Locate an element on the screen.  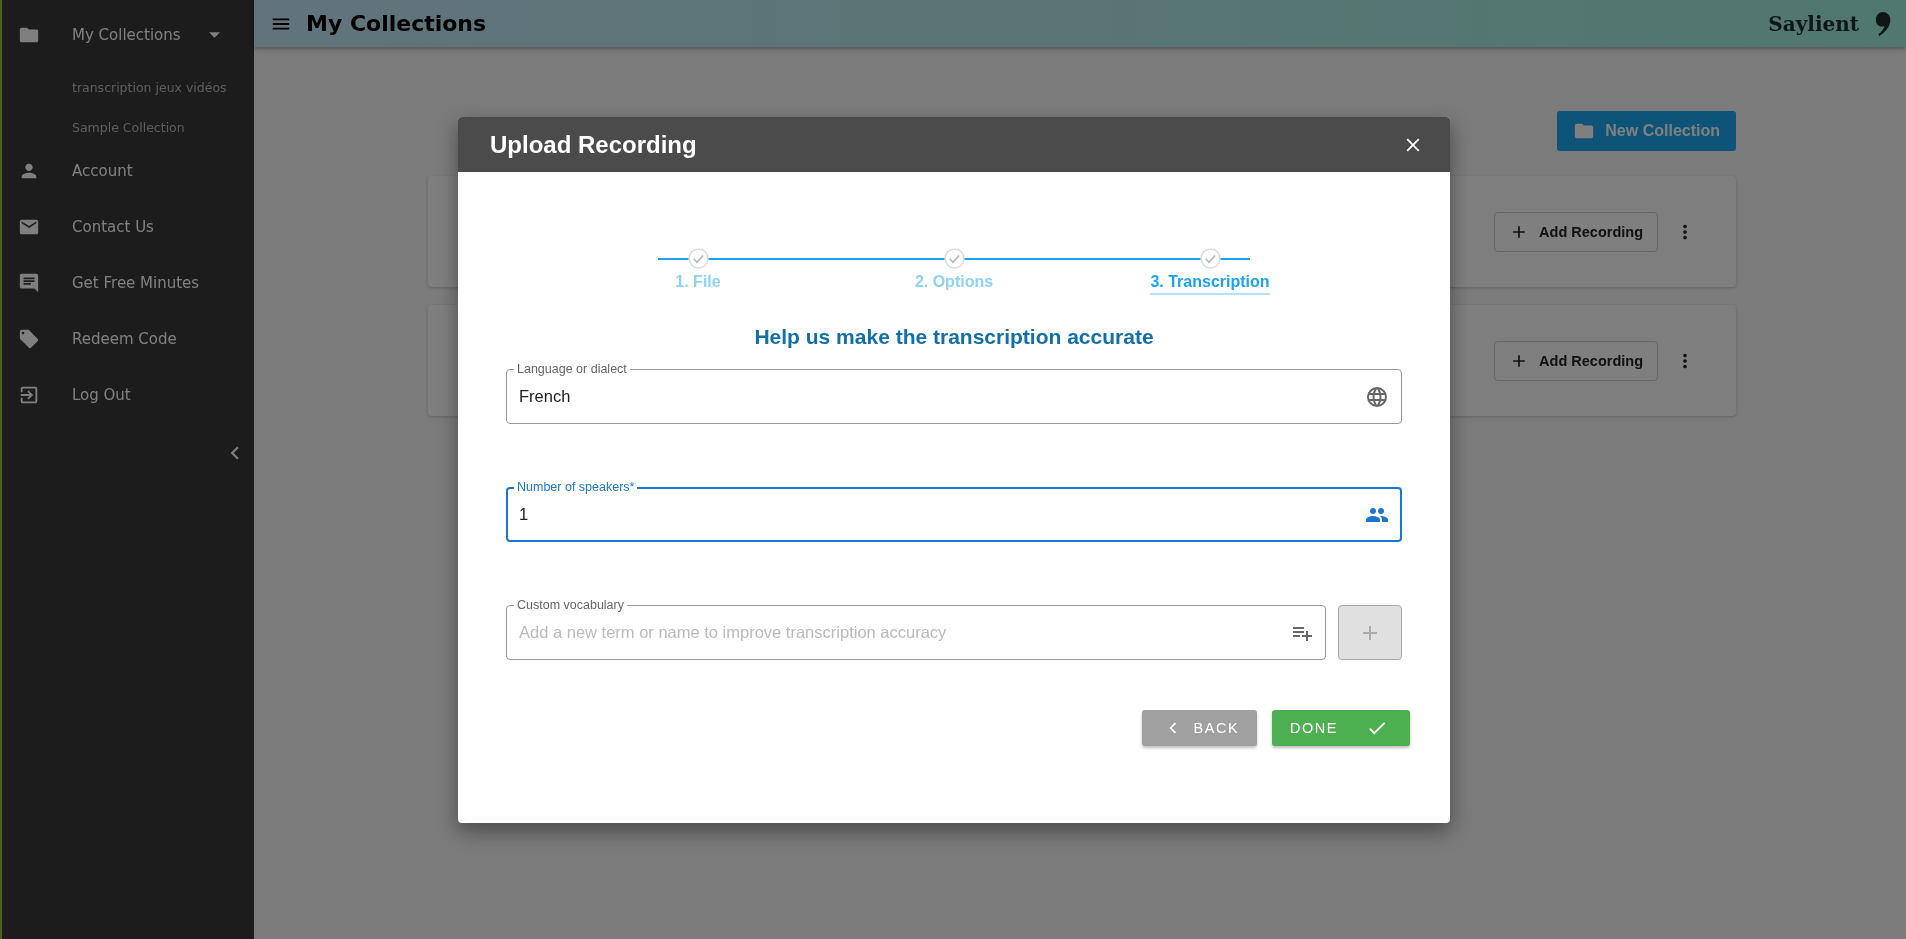
dialog-heading: Help us make the transcription accurate is located at coordinates (954, 337).